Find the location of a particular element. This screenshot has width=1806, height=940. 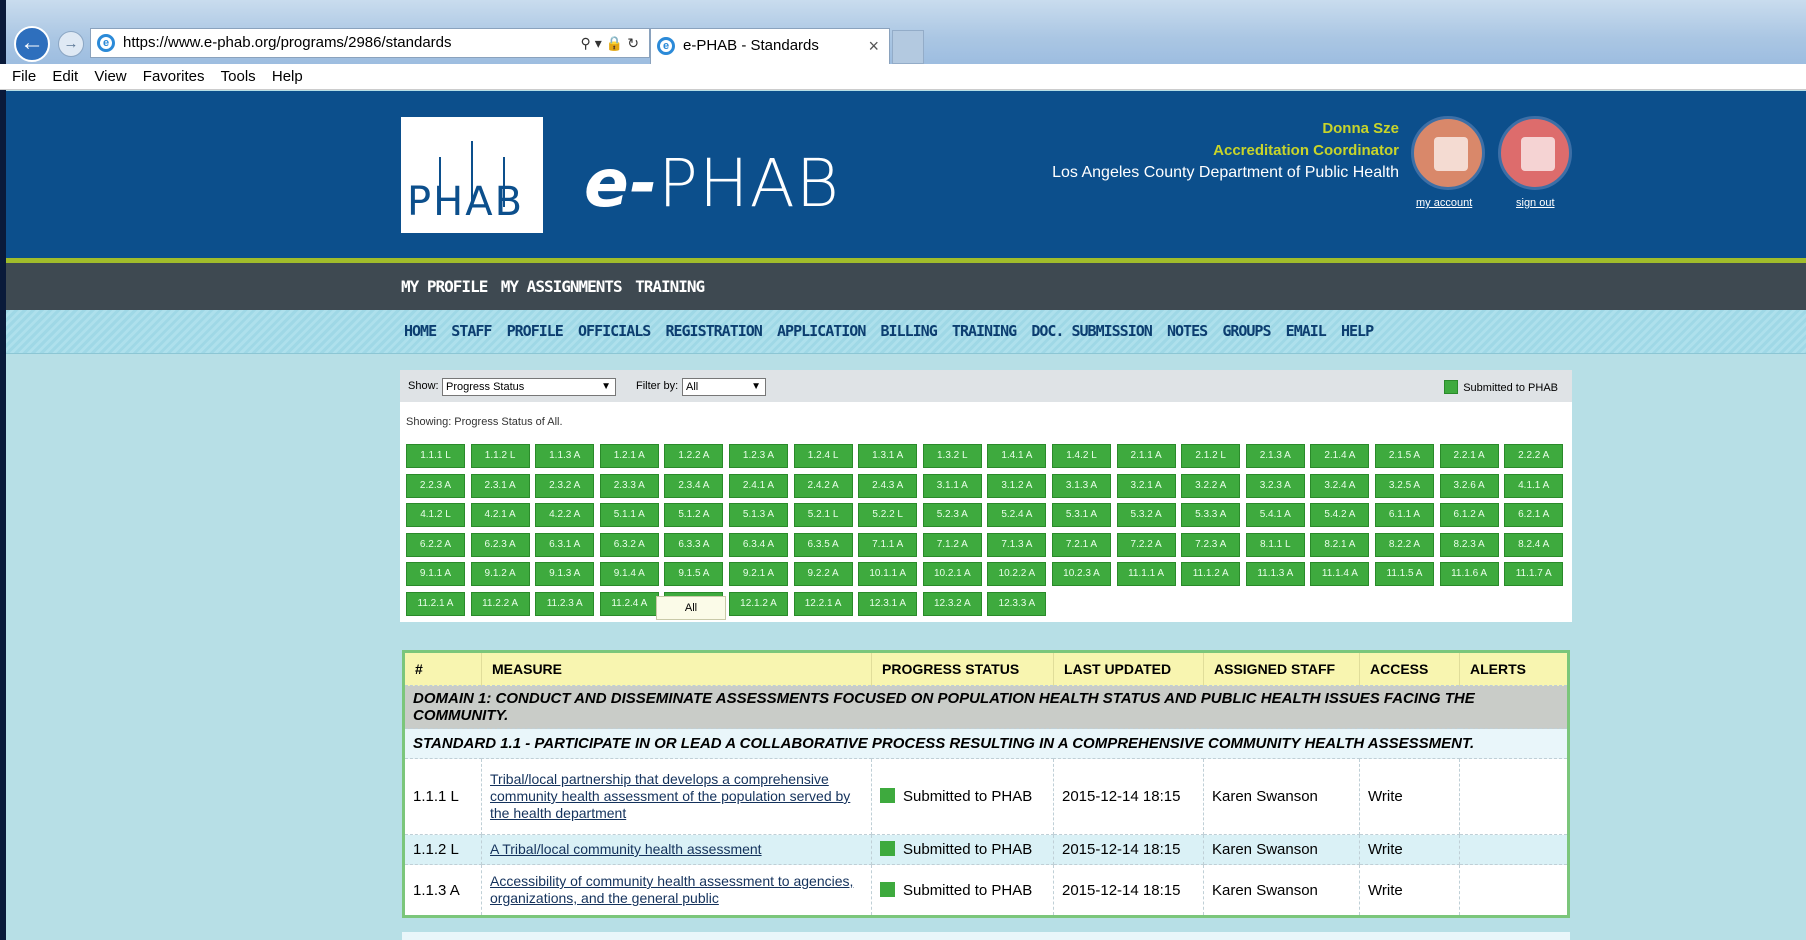

all-button: All is located at coordinates (691, 608).